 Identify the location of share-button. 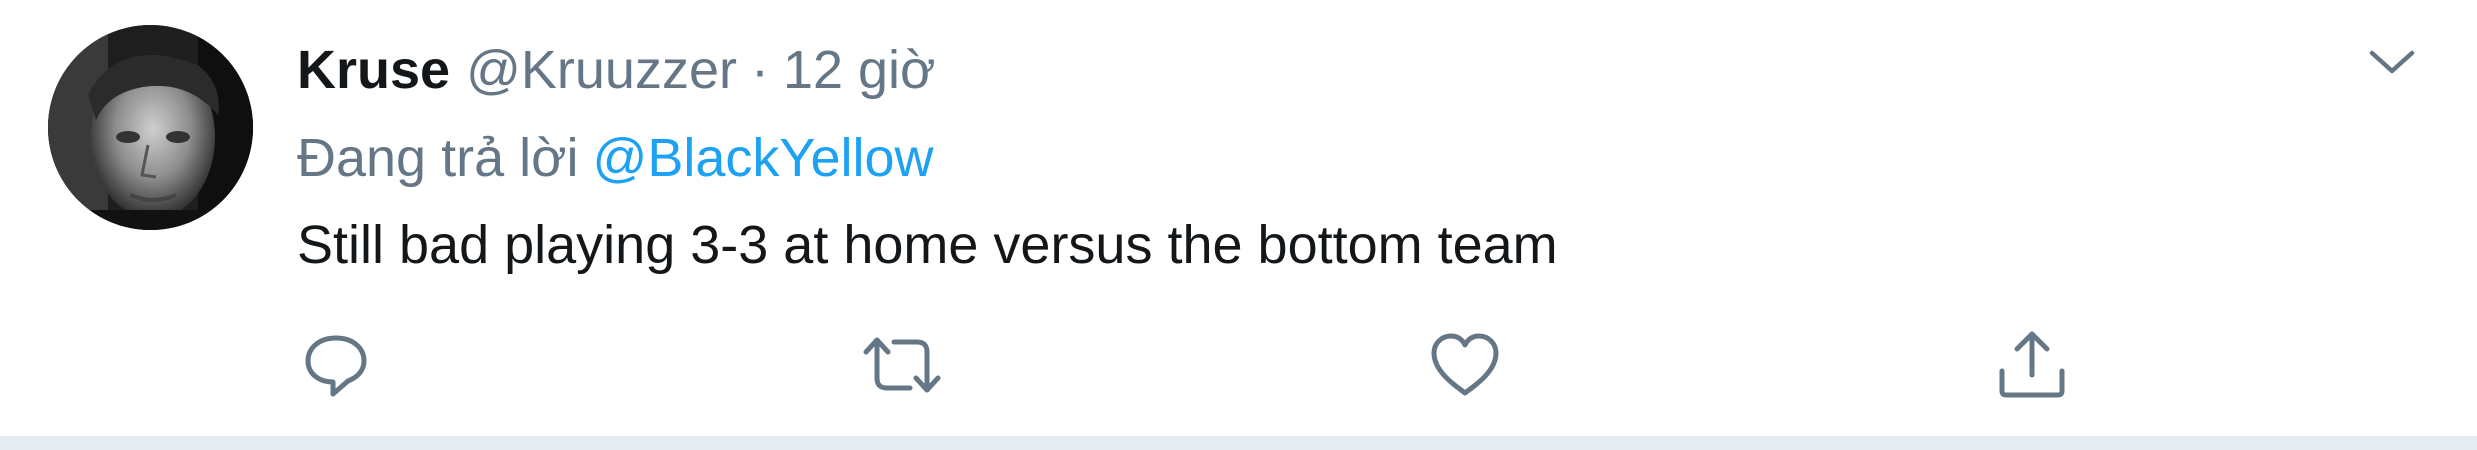
(2032, 365).